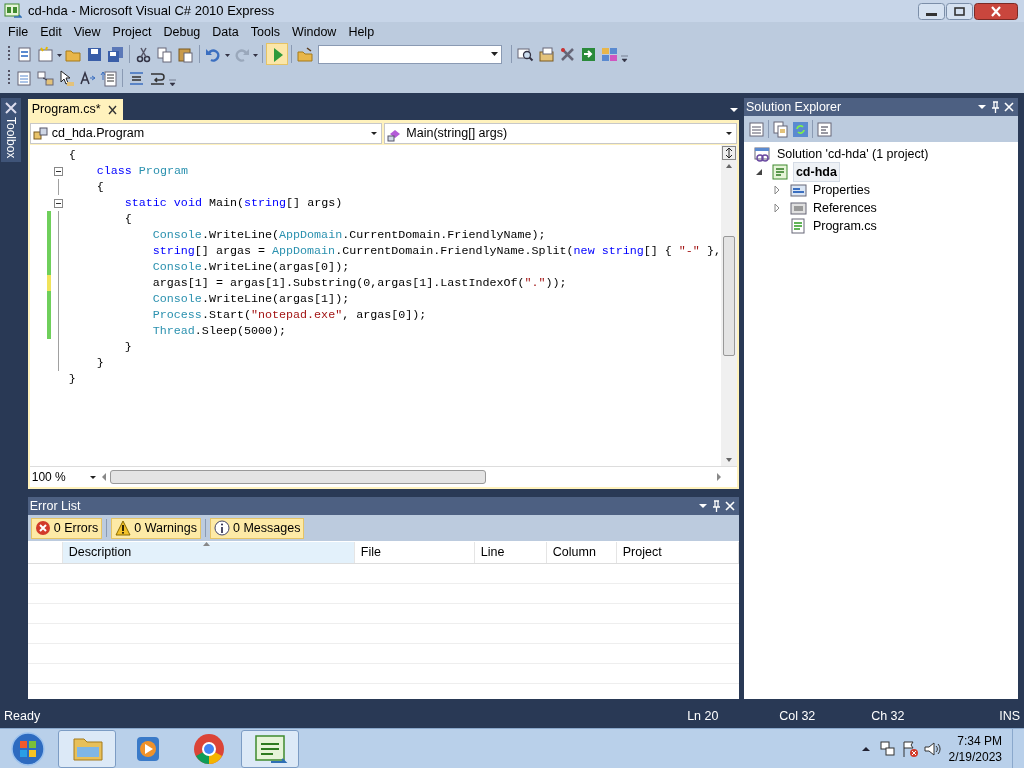 This screenshot has width=1024, height=768. Describe the element at coordinates (265, 32) in the screenshot. I see `menu-item: Tools` at that location.